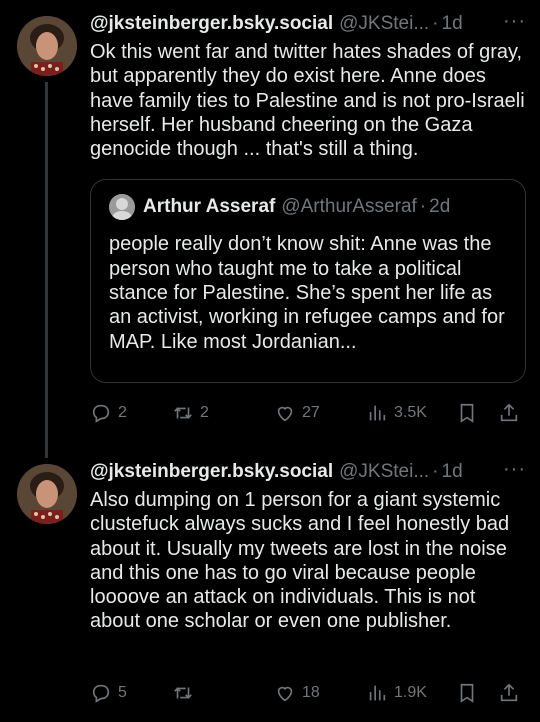 The height and width of the screenshot is (722, 540). Describe the element at coordinates (349, 207) in the screenshot. I see `quoted-author-handle: @ArthurAsseraf` at that location.